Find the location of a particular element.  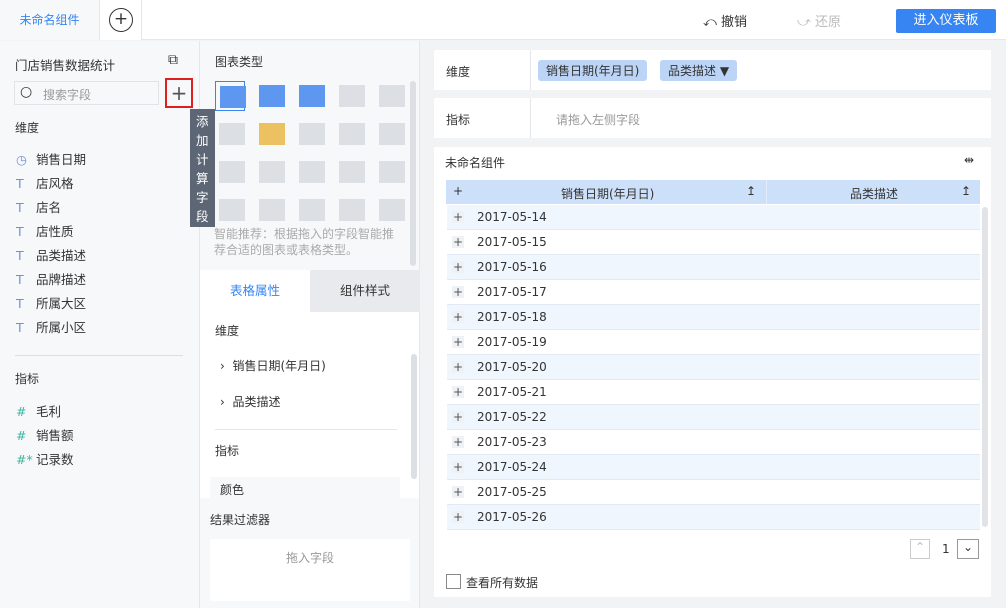

dim-tag: 品类描述 ▼ is located at coordinates (699, 70).